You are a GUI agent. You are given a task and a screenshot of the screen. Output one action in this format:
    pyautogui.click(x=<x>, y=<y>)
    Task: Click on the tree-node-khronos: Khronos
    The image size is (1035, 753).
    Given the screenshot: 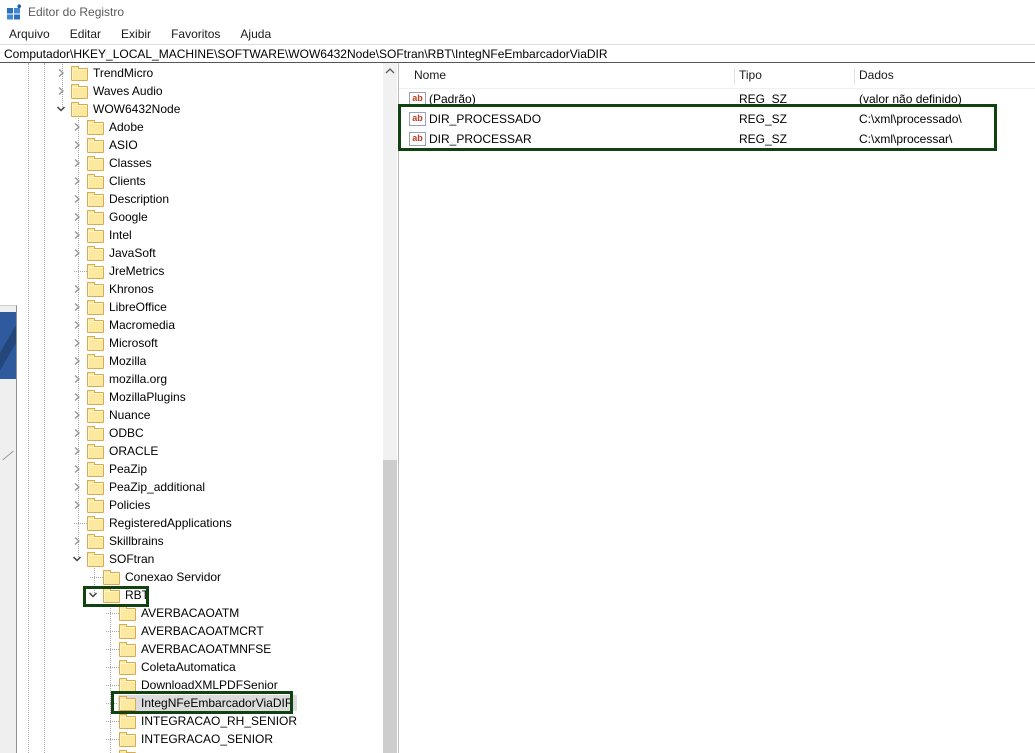 What is the action you would take?
    pyautogui.click(x=191, y=289)
    